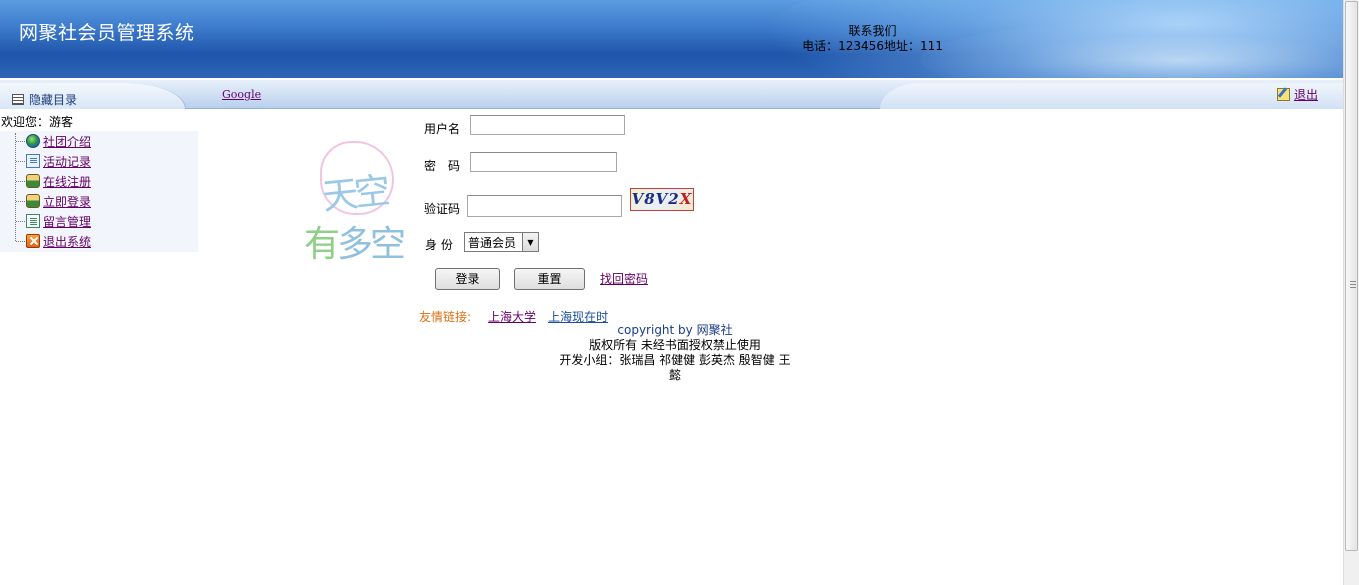 The width and height of the screenshot is (1359, 585). What do you see at coordinates (467, 279) in the screenshot?
I see `login-button: 登录` at bounding box center [467, 279].